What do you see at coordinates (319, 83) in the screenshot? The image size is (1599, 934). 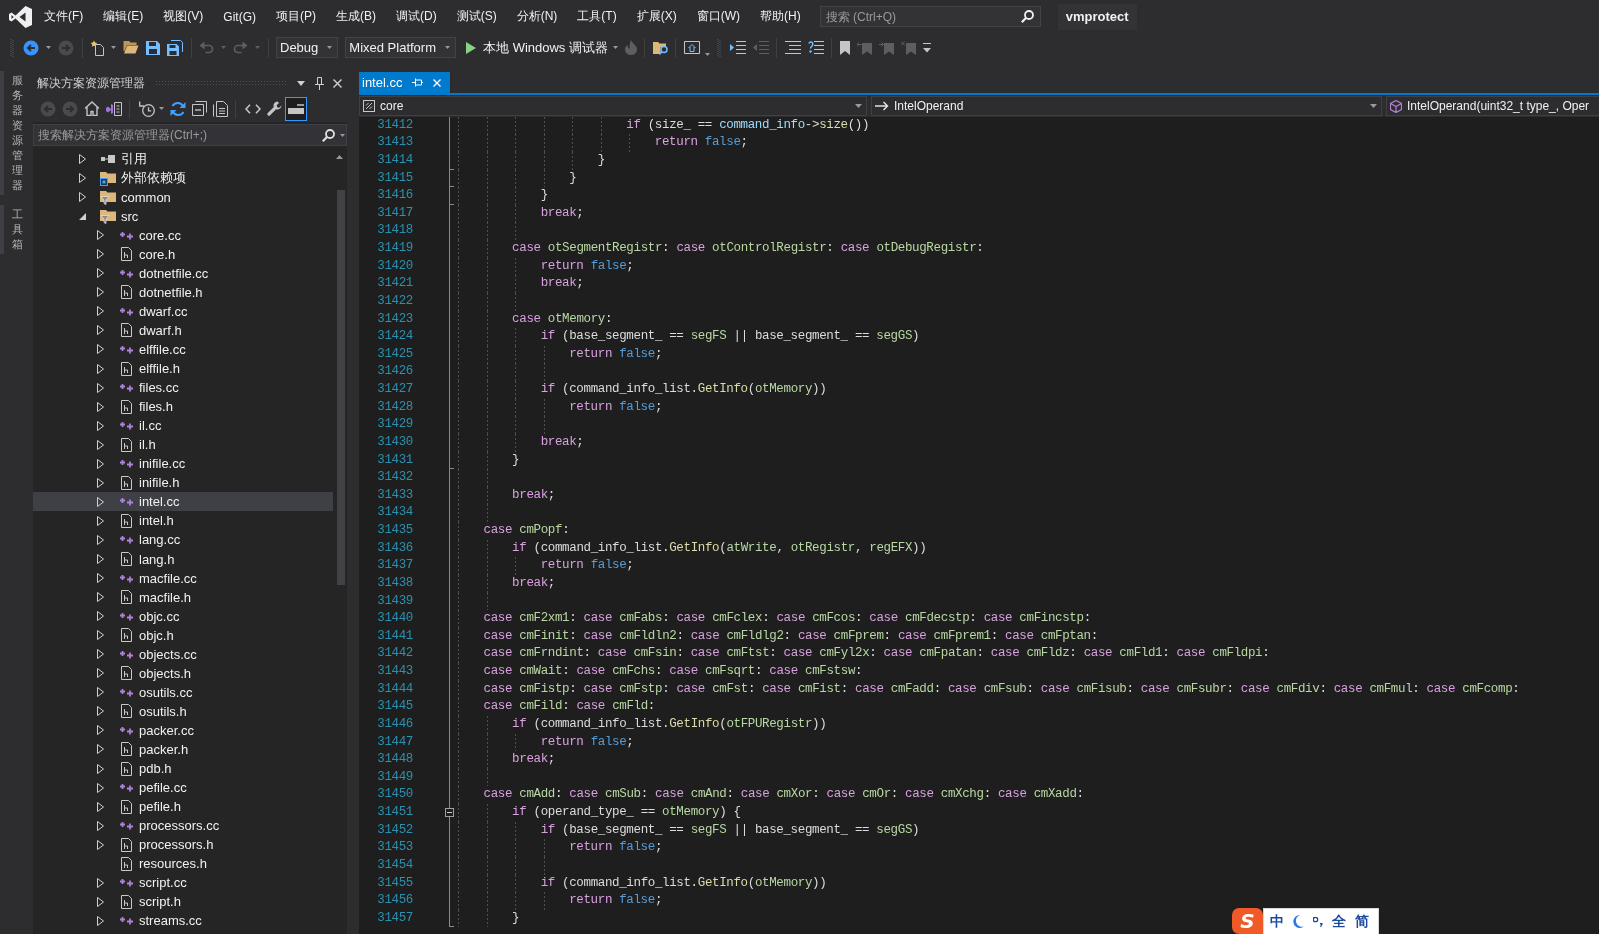 I see `pin-icon` at bounding box center [319, 83].